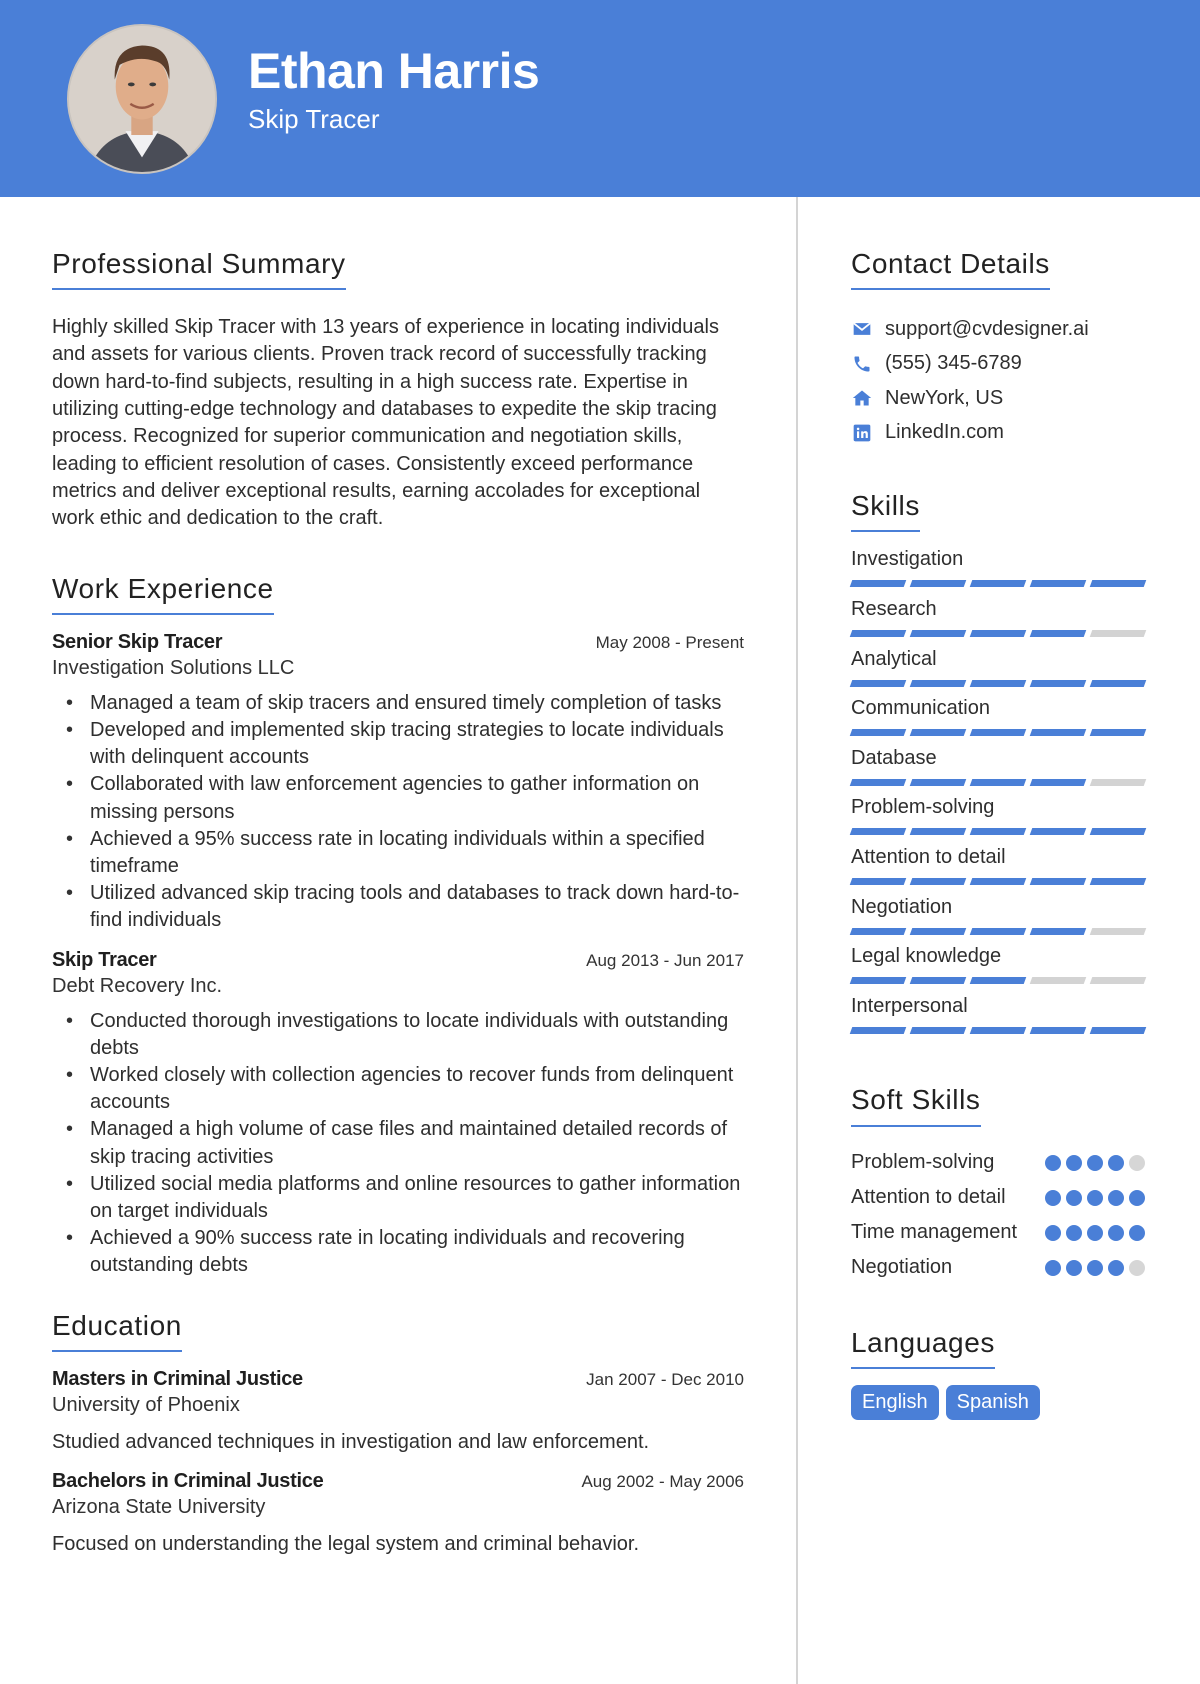 The height and width of the screenshot is (1684, 1200). What do you see at coordinates (950, 269) in the screenshot?
I see `contact-heading: Contact Details` at bounding box center [950, 269].